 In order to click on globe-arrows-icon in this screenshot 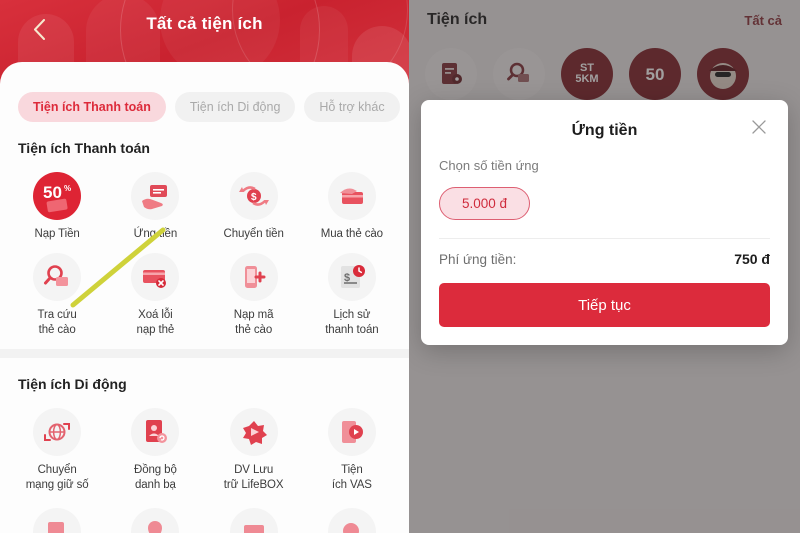, I will do `click(57, 432)`.